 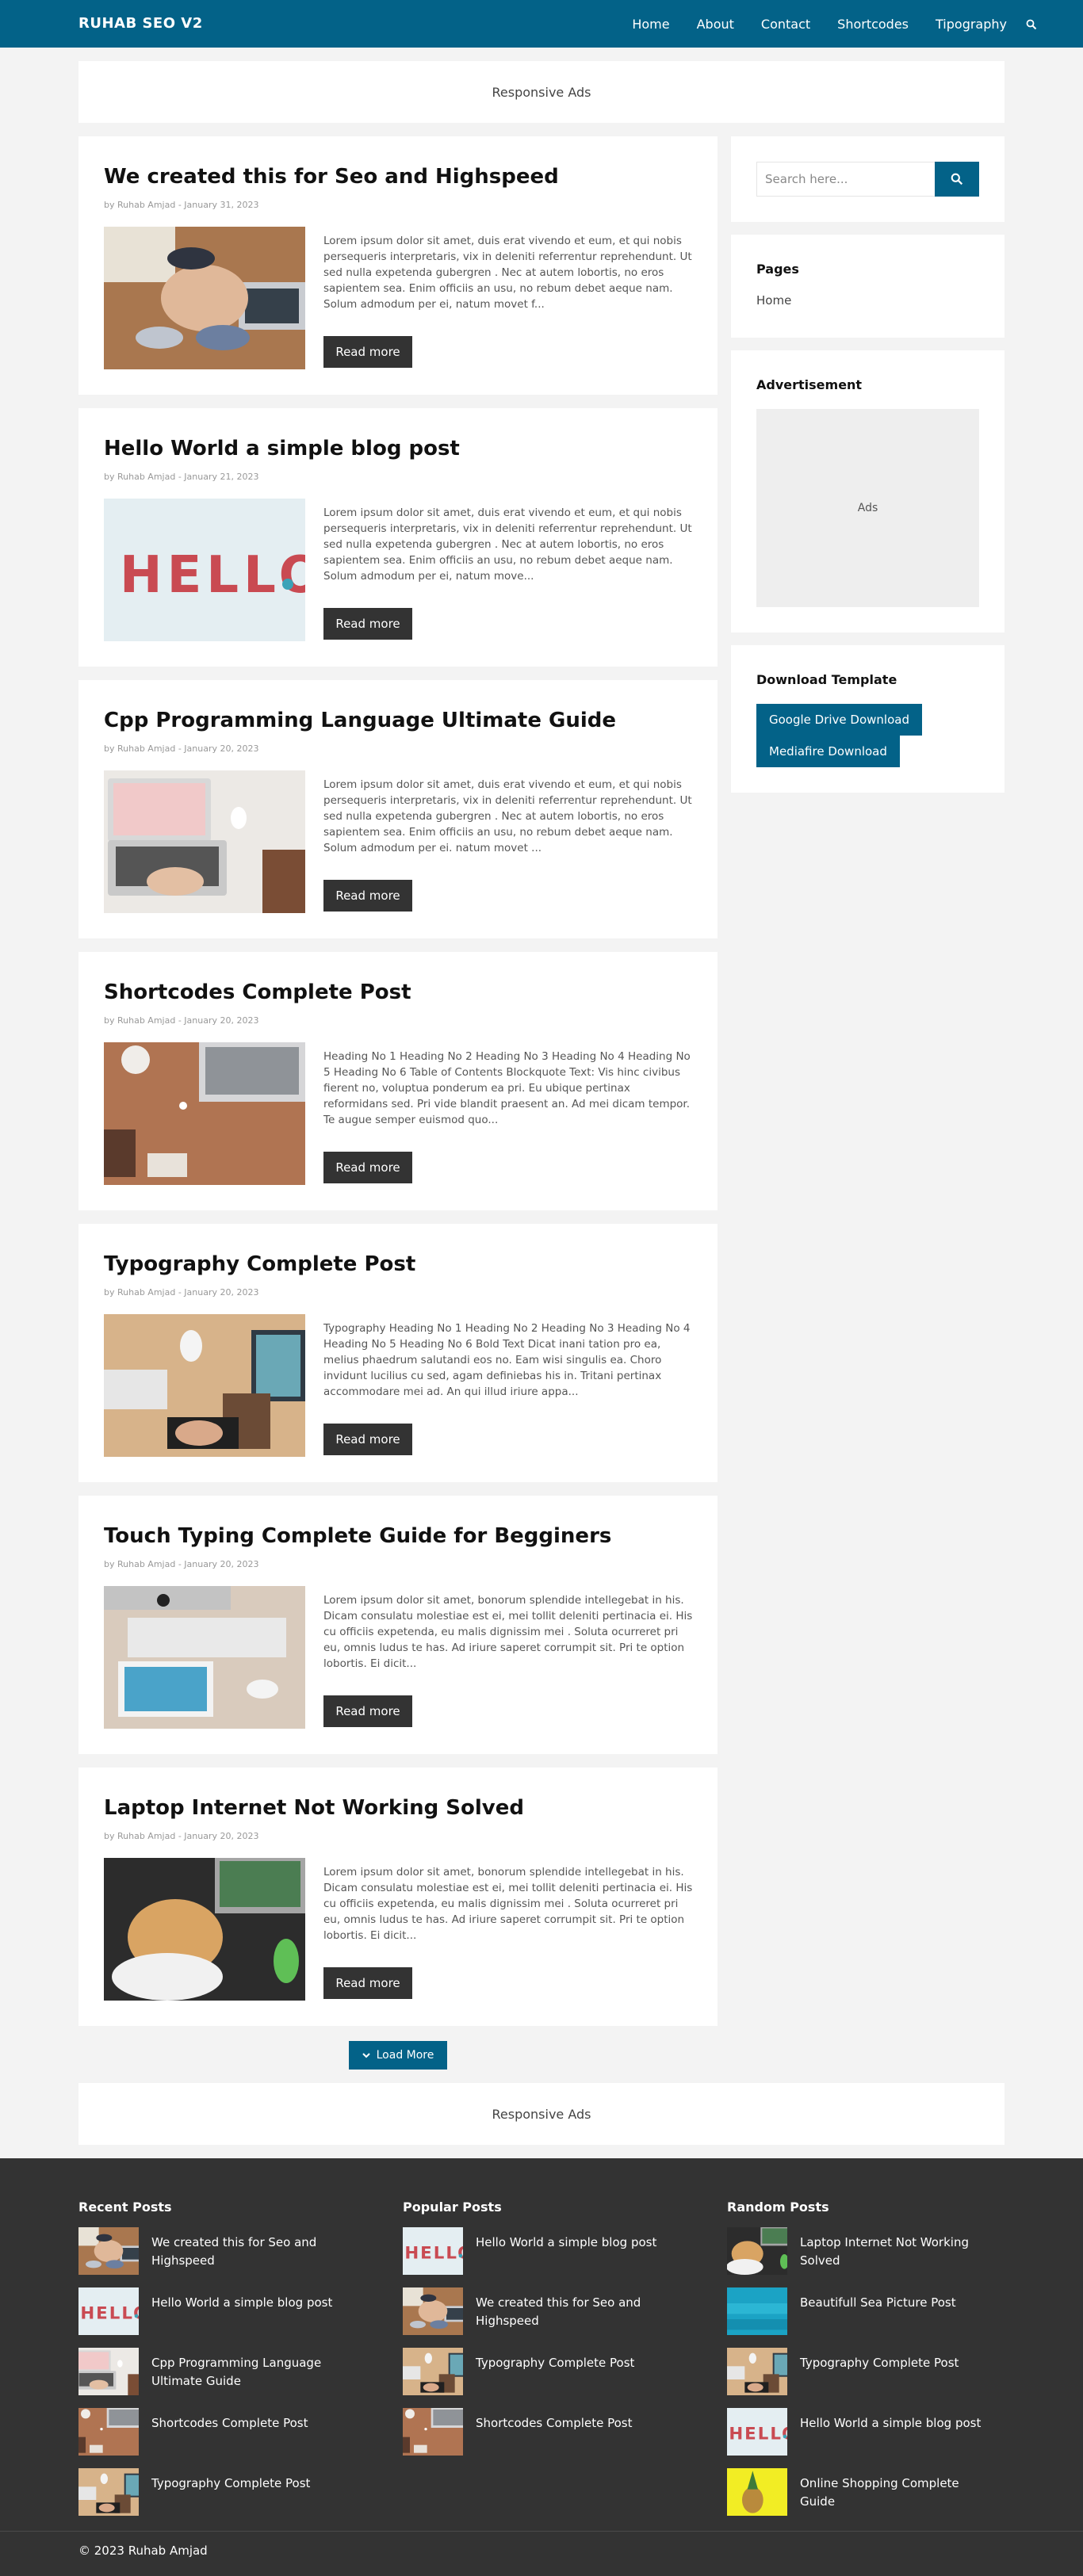 I want to click on search-button, so click(x=957, y=179).